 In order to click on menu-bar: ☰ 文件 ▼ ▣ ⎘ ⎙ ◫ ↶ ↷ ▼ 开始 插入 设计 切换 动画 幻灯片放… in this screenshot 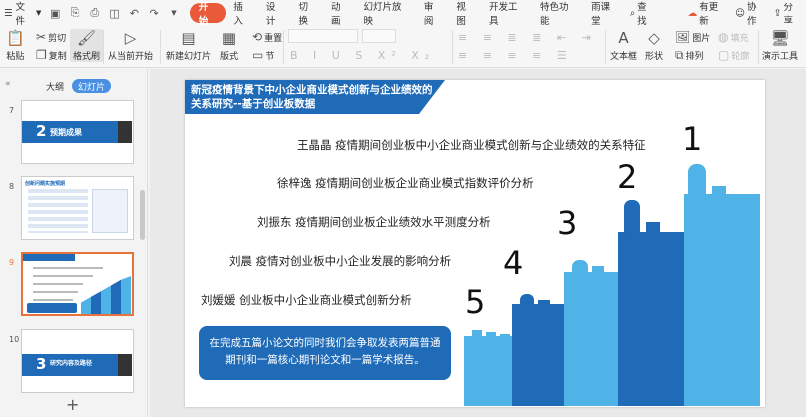, I will do `click(403, 13)`.